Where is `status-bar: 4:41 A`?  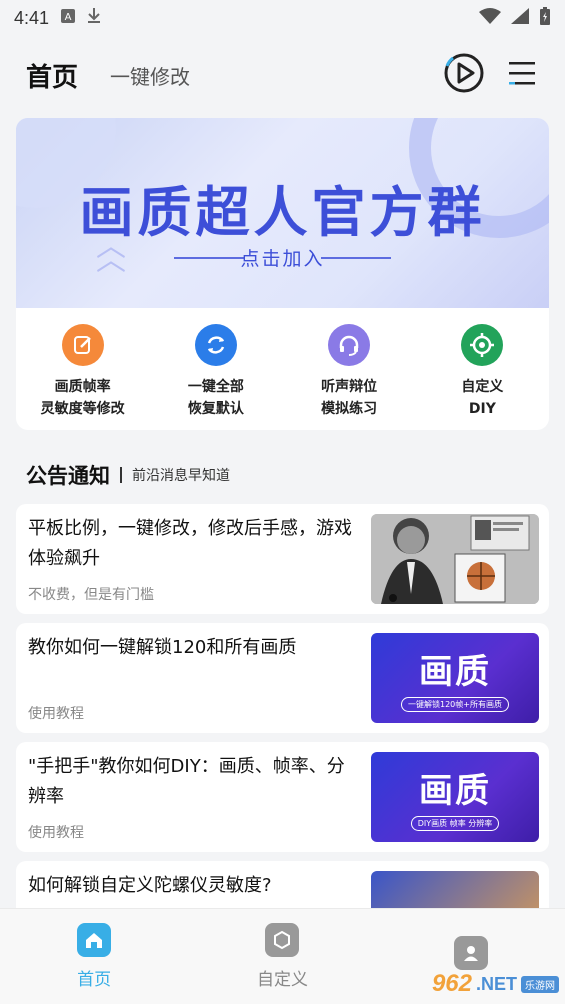 status-bar: 4:41 A is located at coordinates (282, 18).